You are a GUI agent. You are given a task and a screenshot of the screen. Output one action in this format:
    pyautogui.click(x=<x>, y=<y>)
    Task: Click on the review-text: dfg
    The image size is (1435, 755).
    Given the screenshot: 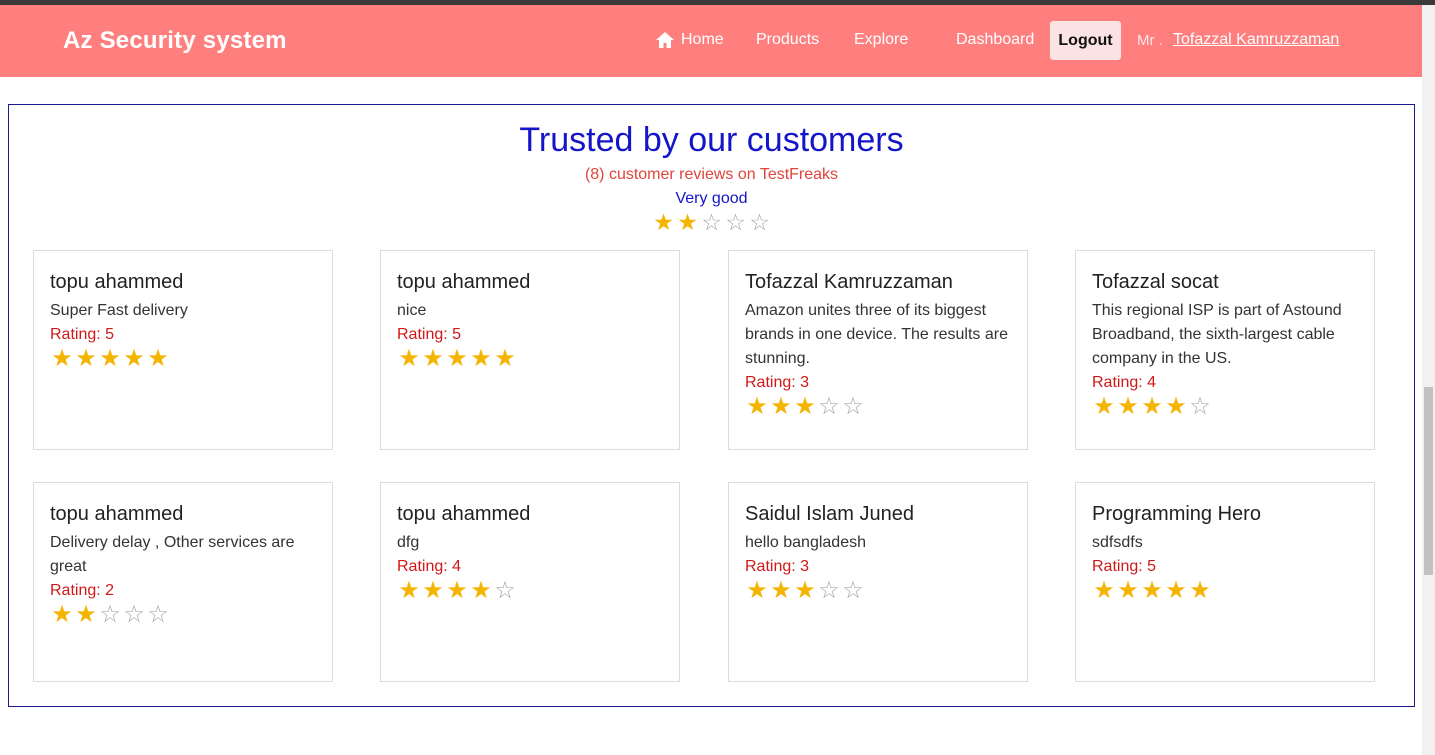 What is the action you would take?
    pyautogui.click(x=408, y=542)
    